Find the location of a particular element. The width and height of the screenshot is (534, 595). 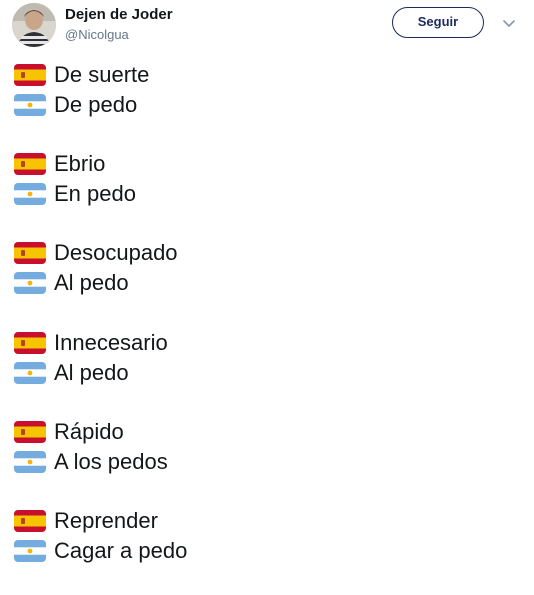

translation-pair: Ebrio En pedo is located at coordinates (269, 193).